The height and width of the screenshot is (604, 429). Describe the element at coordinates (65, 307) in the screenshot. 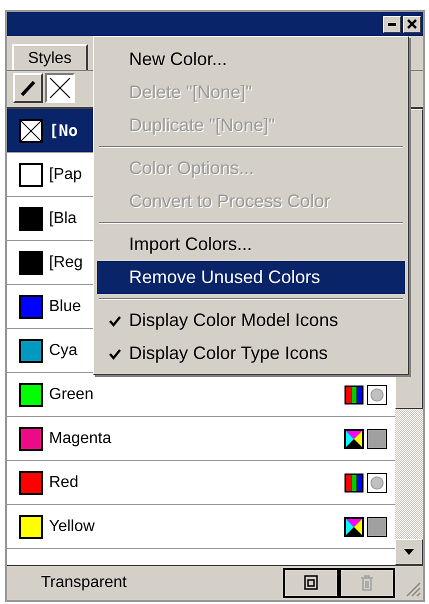

I see `swatch-name: Blue` at that location.